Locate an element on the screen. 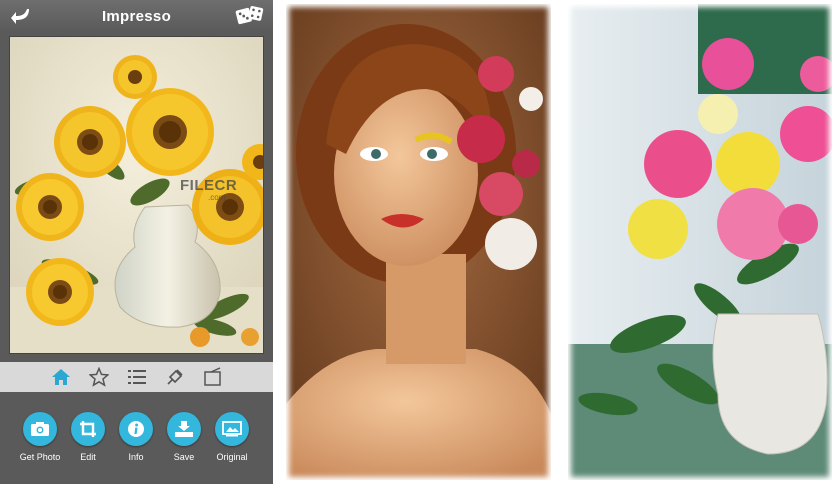 This screenshot has height=484, width=836. info-button: Info is located at coordinates (136, 437).